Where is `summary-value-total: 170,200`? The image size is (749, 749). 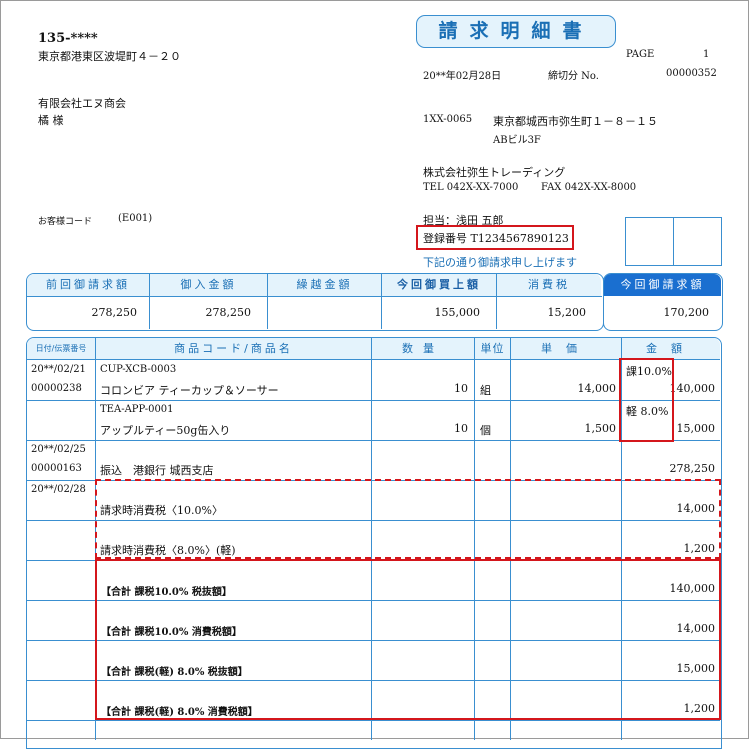
summary-value-total: 170,200 is located at coordinates (686, 312).